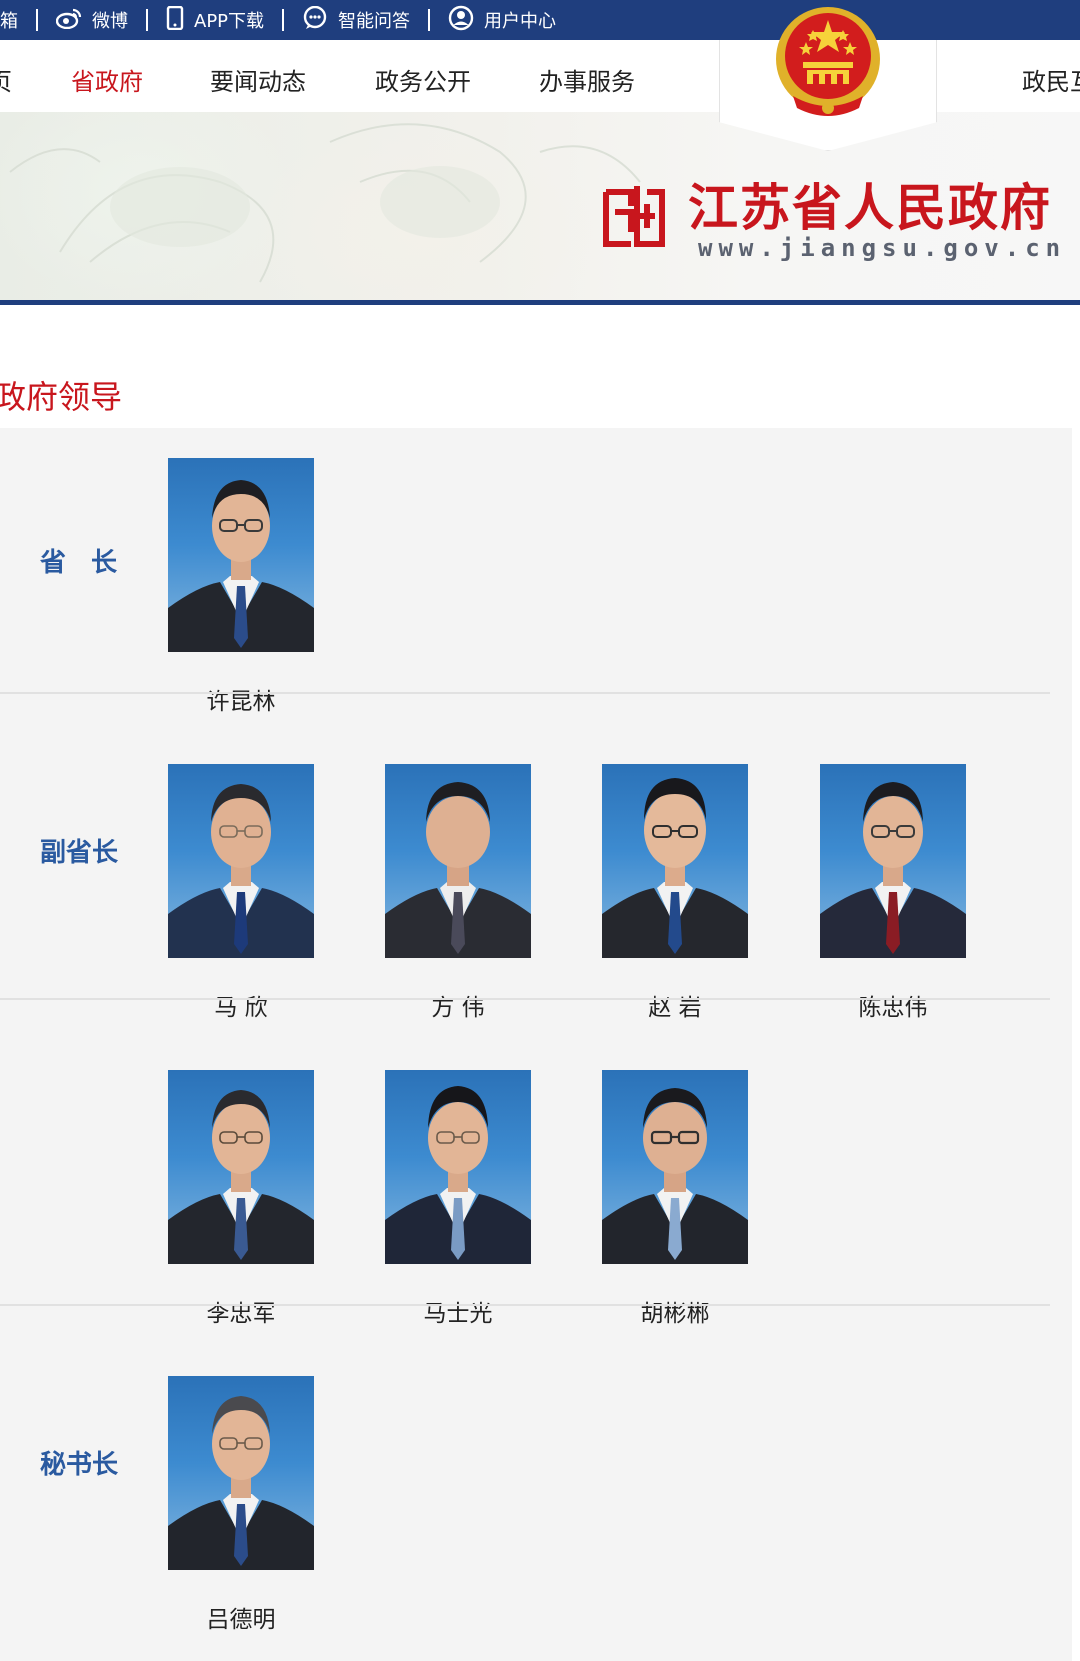 Image resolution: width=1080 pixels, height=1661 pixels. Describe the element at coordinates (587, 79) in the screenshot. I see `nav-services: 办事服务` at that location.